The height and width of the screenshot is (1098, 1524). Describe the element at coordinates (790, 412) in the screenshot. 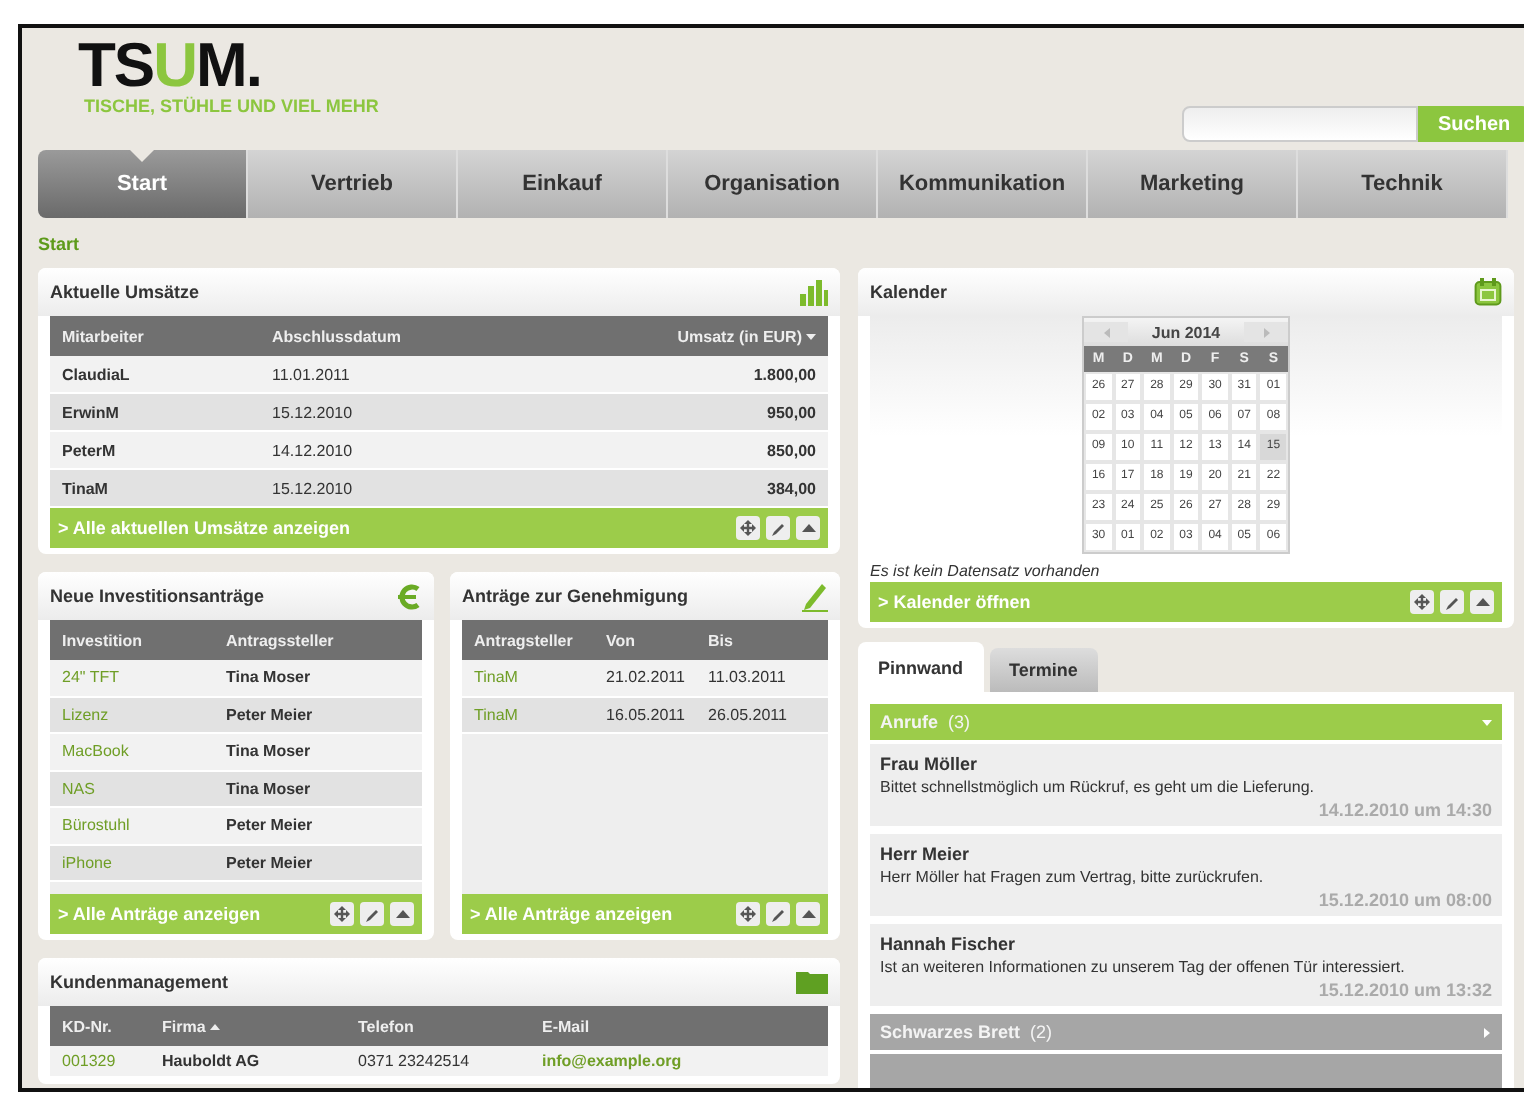

I see `table-cell-text: 950,00` at that location.